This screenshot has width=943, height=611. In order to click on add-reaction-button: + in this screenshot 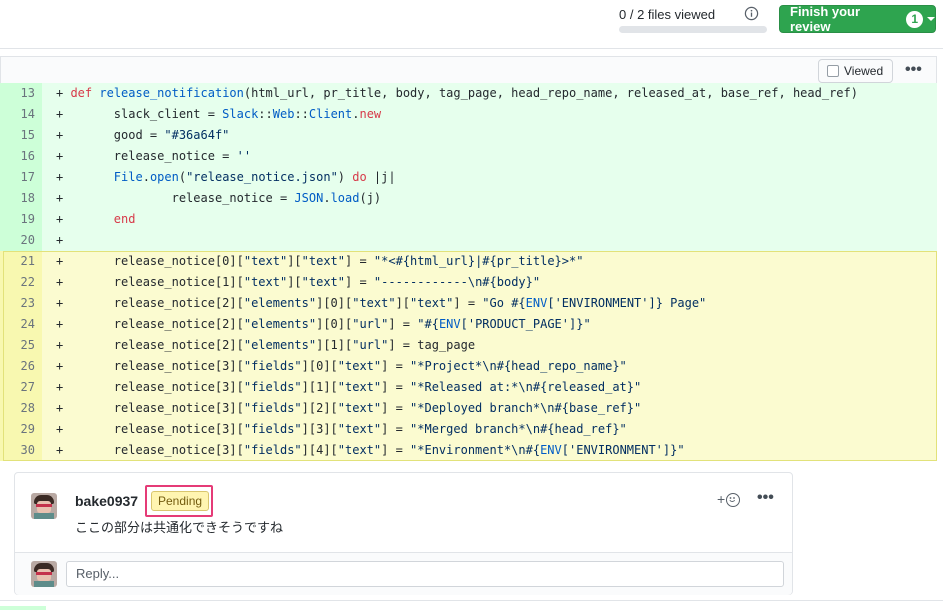, I will do `click(729, 499)`.